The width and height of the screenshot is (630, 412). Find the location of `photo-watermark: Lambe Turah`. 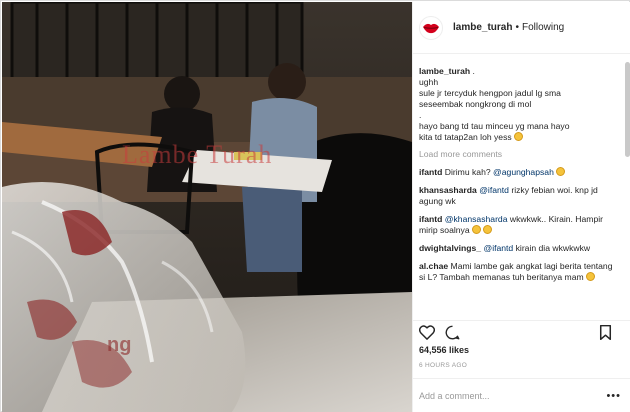

photo-watermark: Lambe Turah is located at coordinates (197, 154).